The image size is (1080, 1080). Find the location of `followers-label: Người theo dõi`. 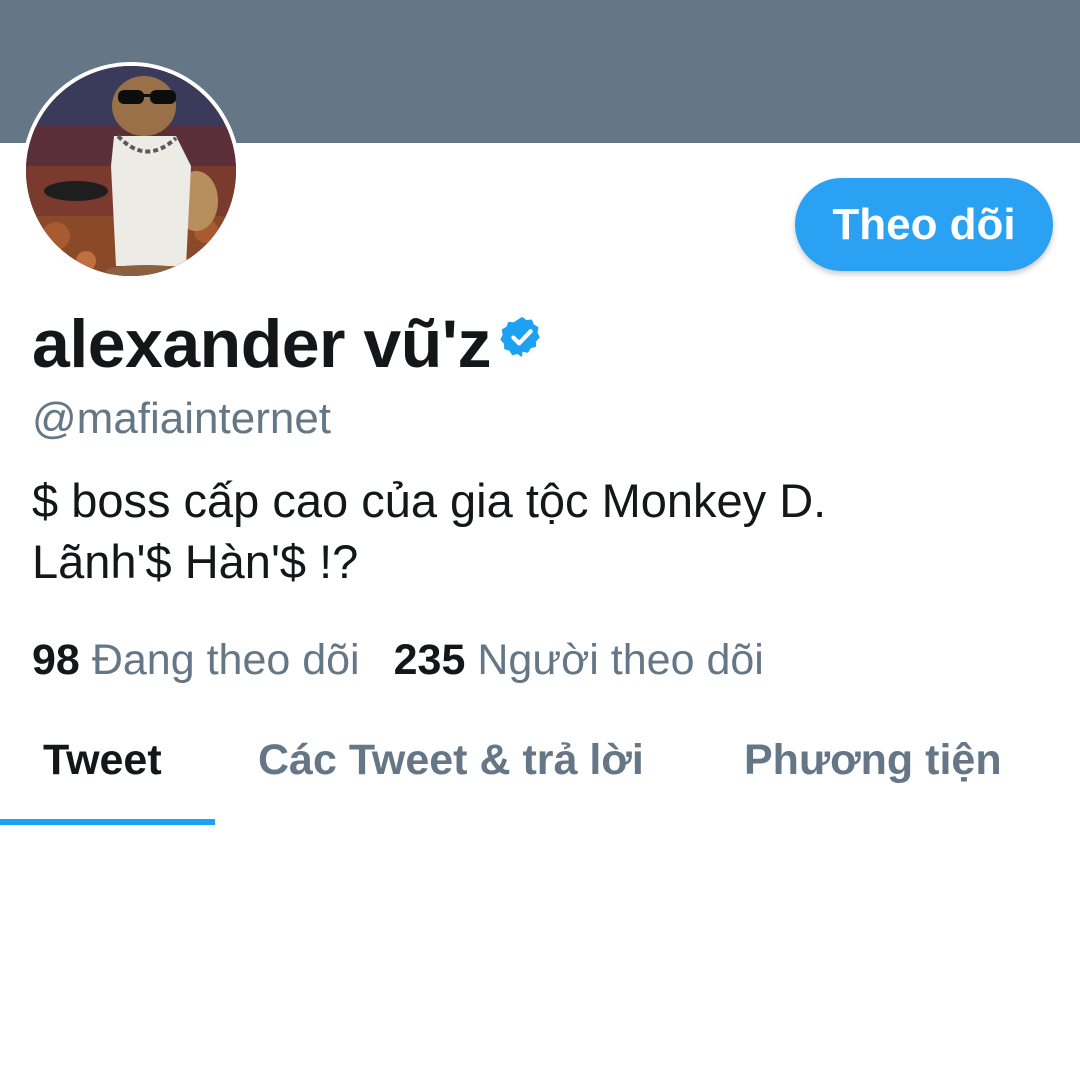

followers-label: Người theo dõi is located at coordinates (620, 660).